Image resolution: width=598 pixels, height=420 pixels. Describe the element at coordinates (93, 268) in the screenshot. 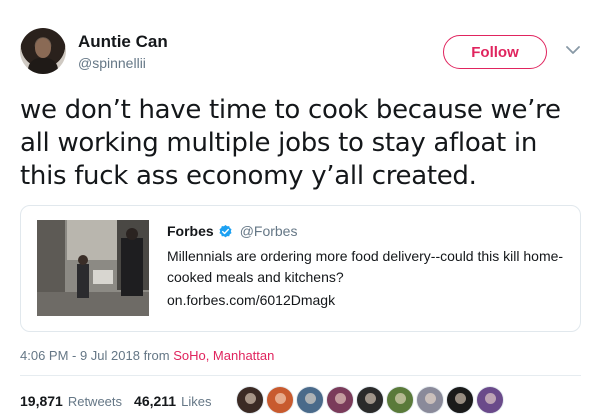

I see `quoted-tweet-image` at that location.